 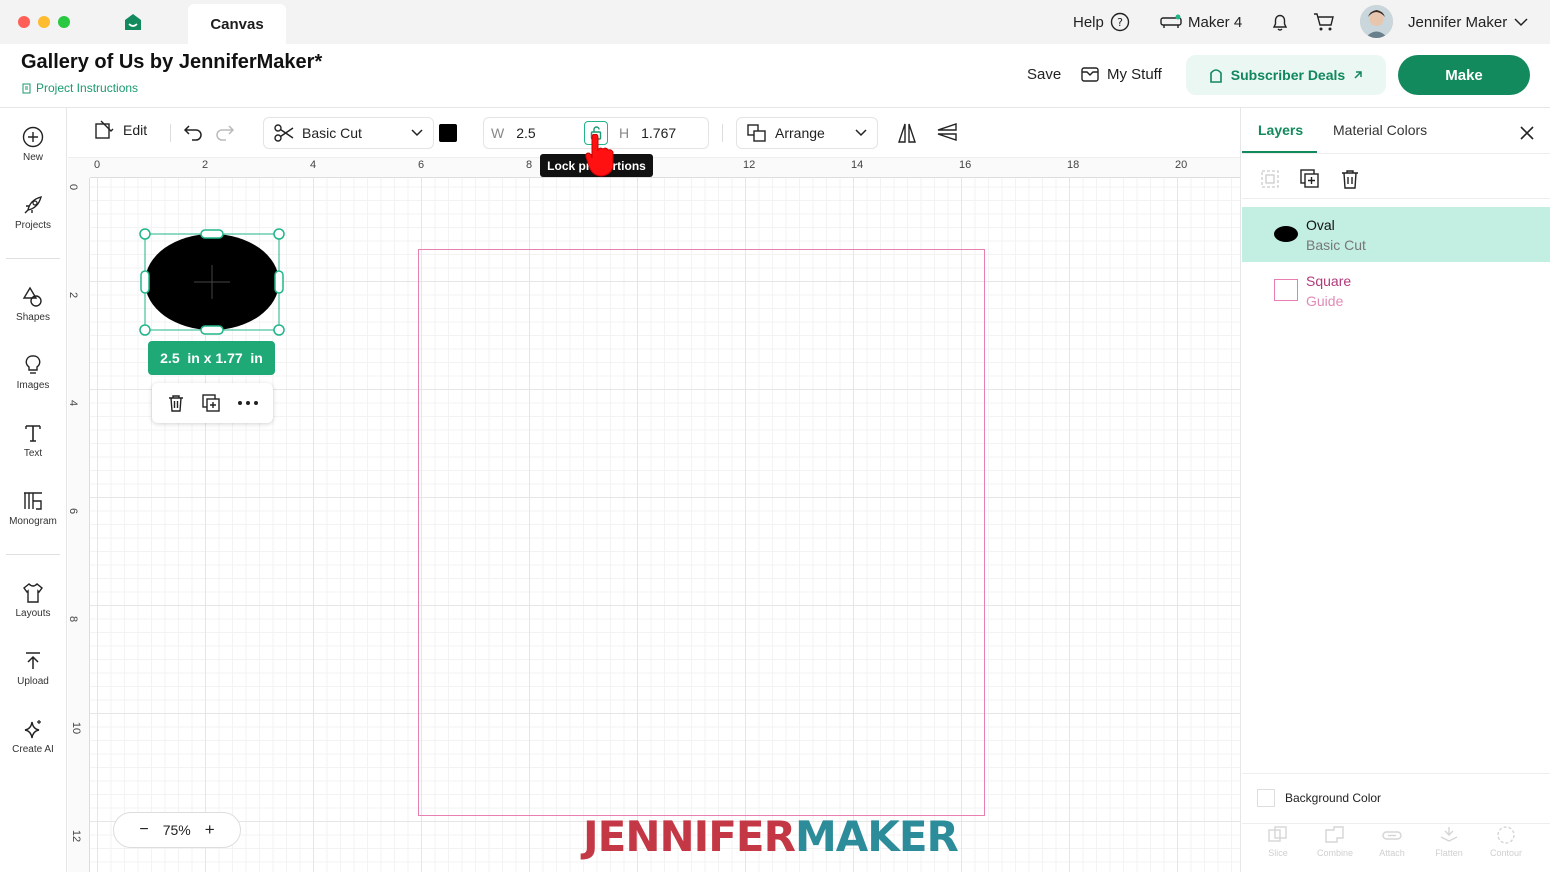 I want to click on ruler-tick-label: 12, so click(x=76, y=836).